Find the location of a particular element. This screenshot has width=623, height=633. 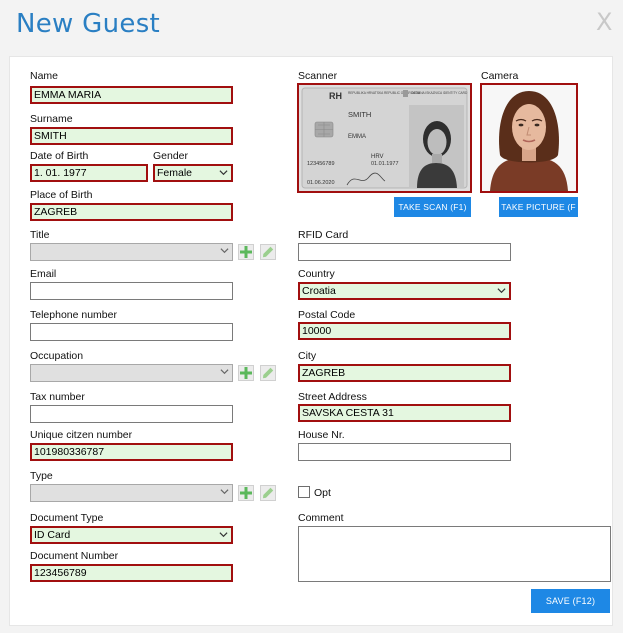

edit-title-button is located at coordinates (268, 252).